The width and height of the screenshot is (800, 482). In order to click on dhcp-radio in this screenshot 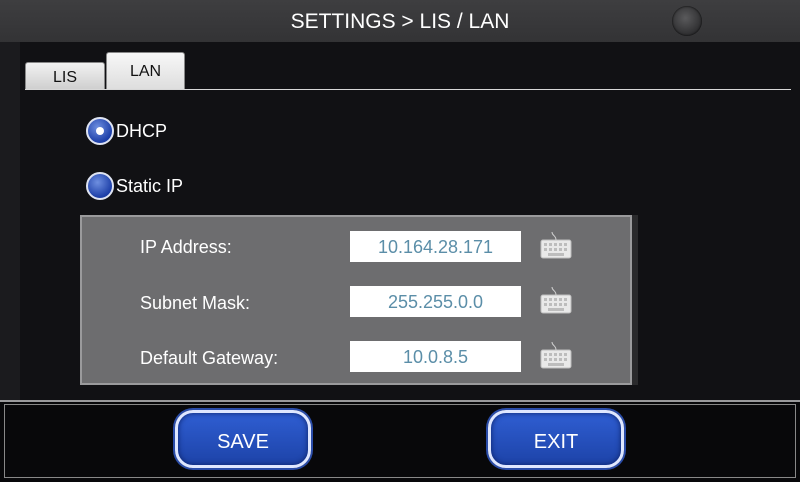, I will do `click(100, 131)`.